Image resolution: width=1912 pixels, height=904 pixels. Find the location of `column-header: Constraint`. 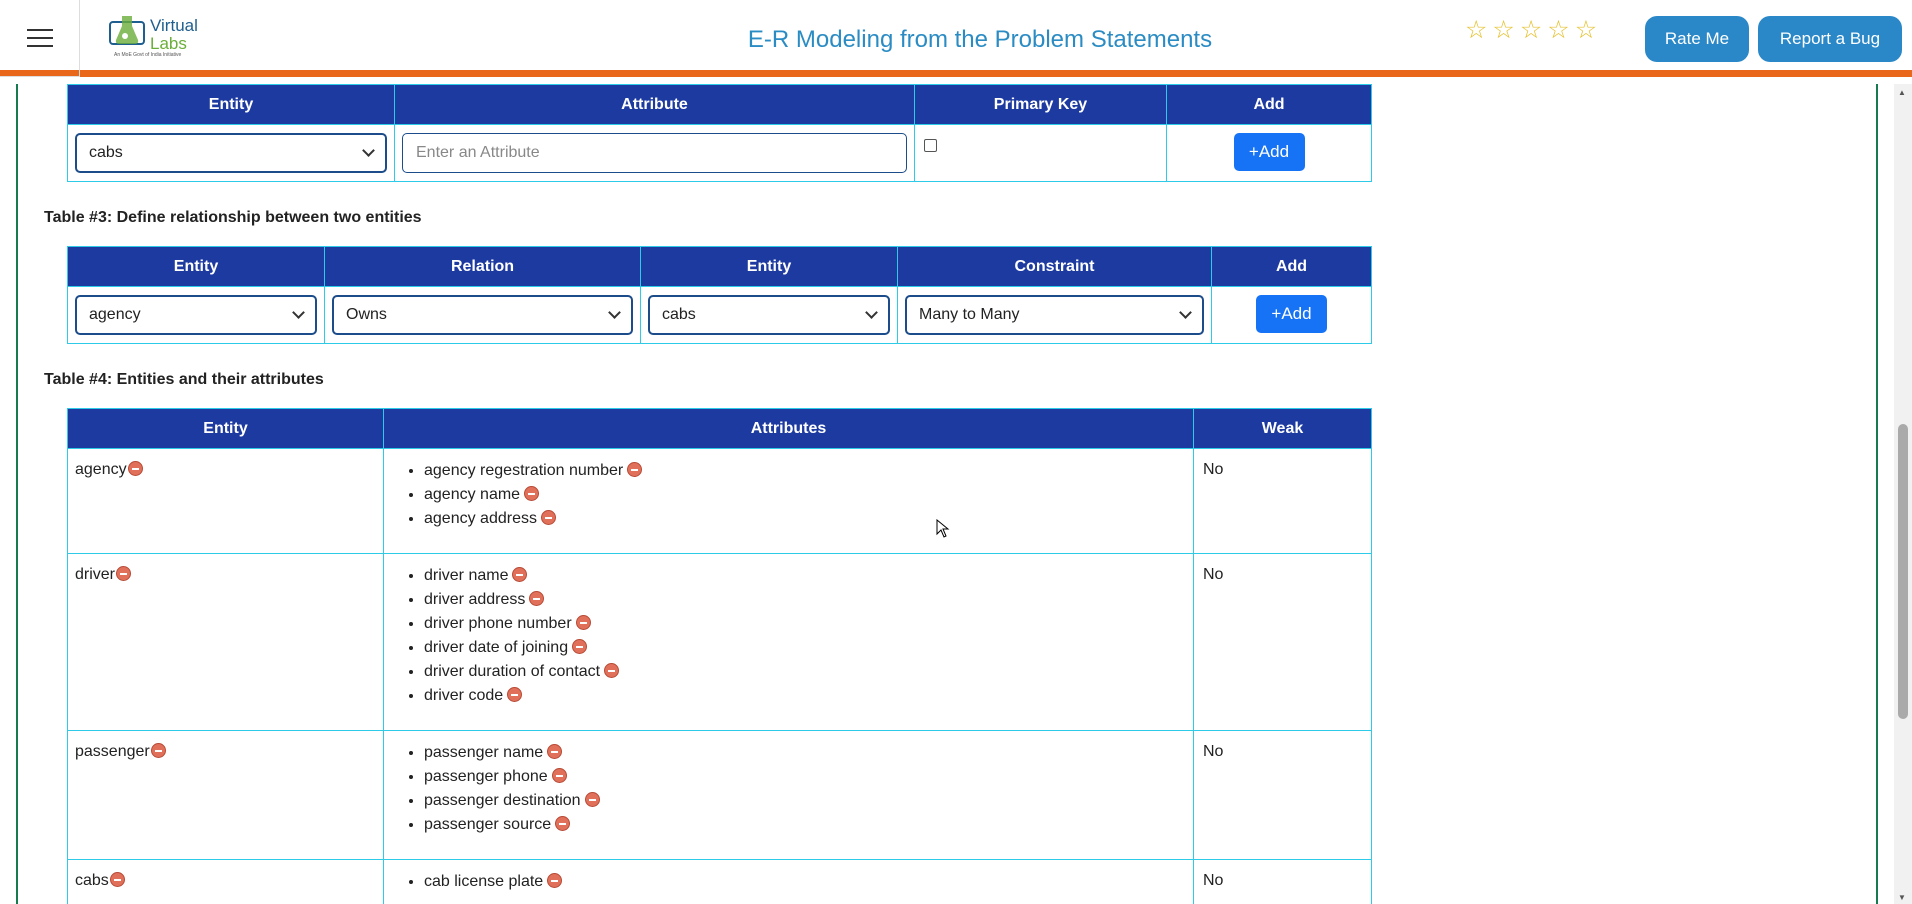

column-header: Constraint is located at coordinates (1054, 266).